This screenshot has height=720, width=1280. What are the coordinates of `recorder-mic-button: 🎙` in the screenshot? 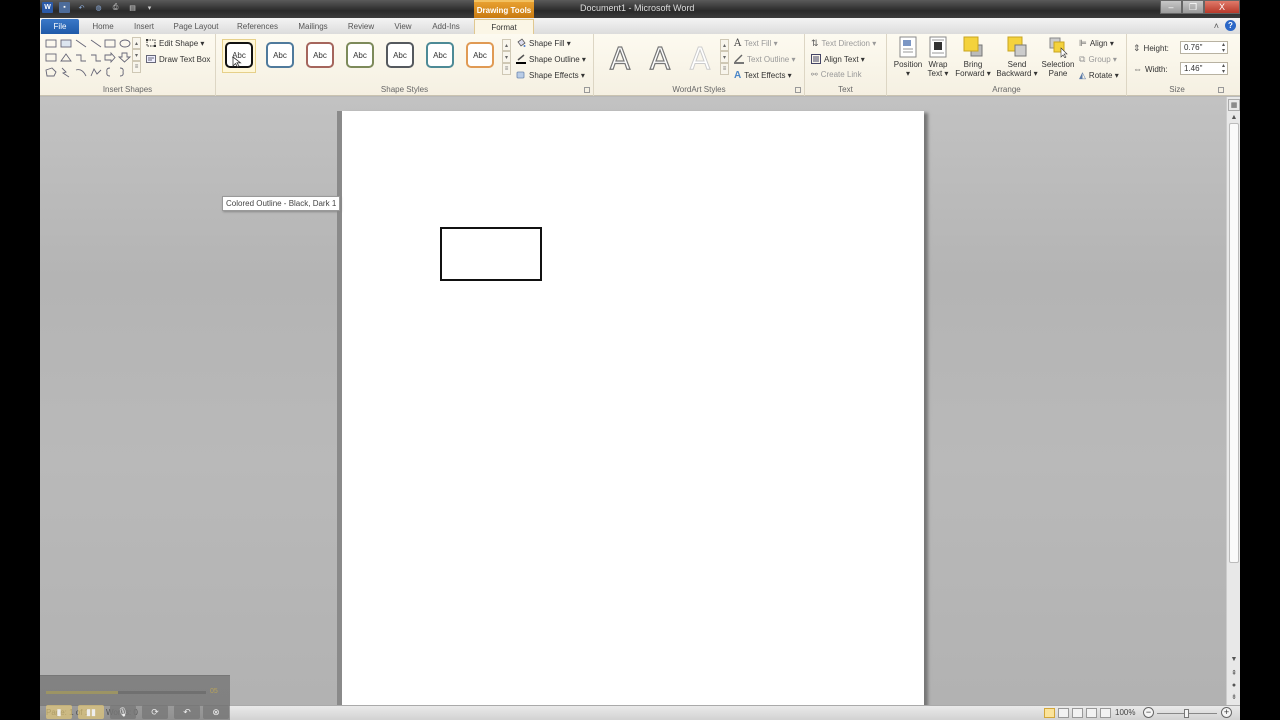 It's located at (123, 712).